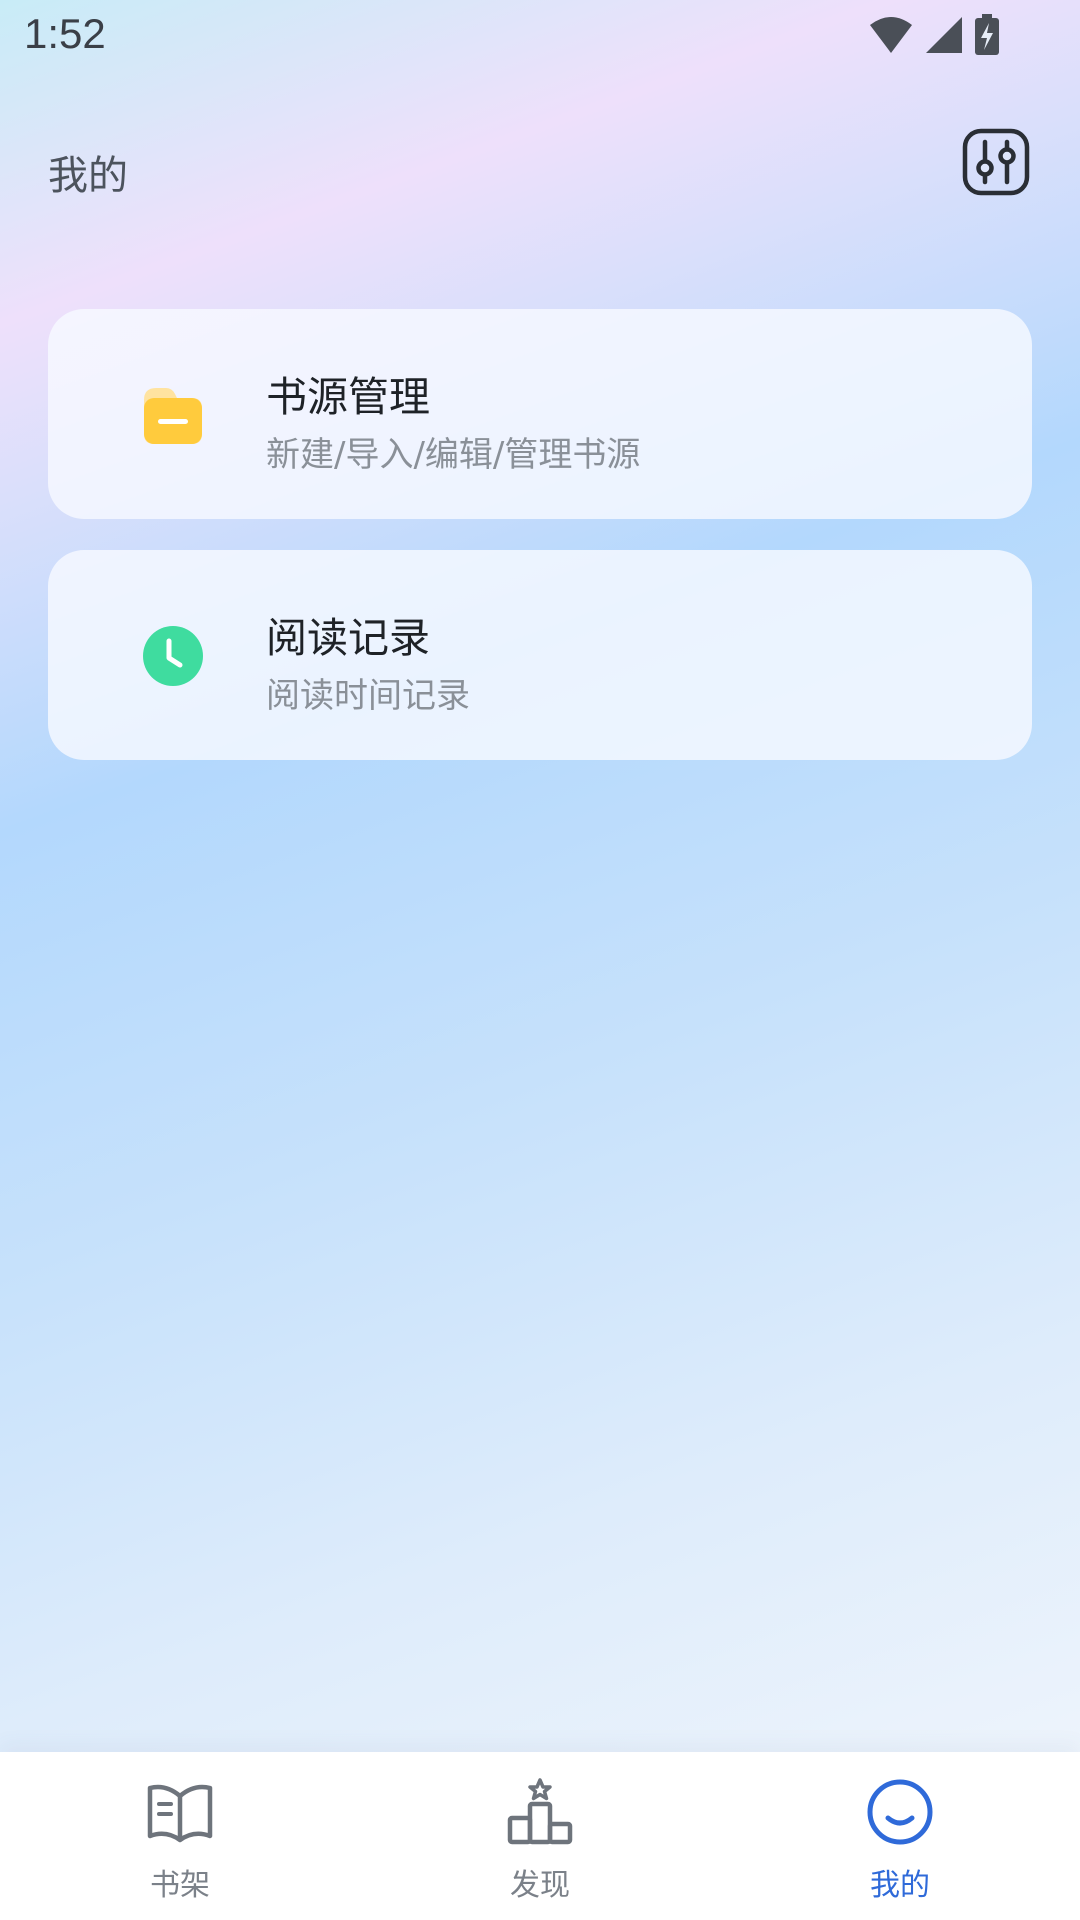 Image resolution: width=1080 pixels, height=1920 pixels. What do you see at coordinates (173, 656) in the screenshot?
I see `clock-icon` at bounding box center [173, 656].